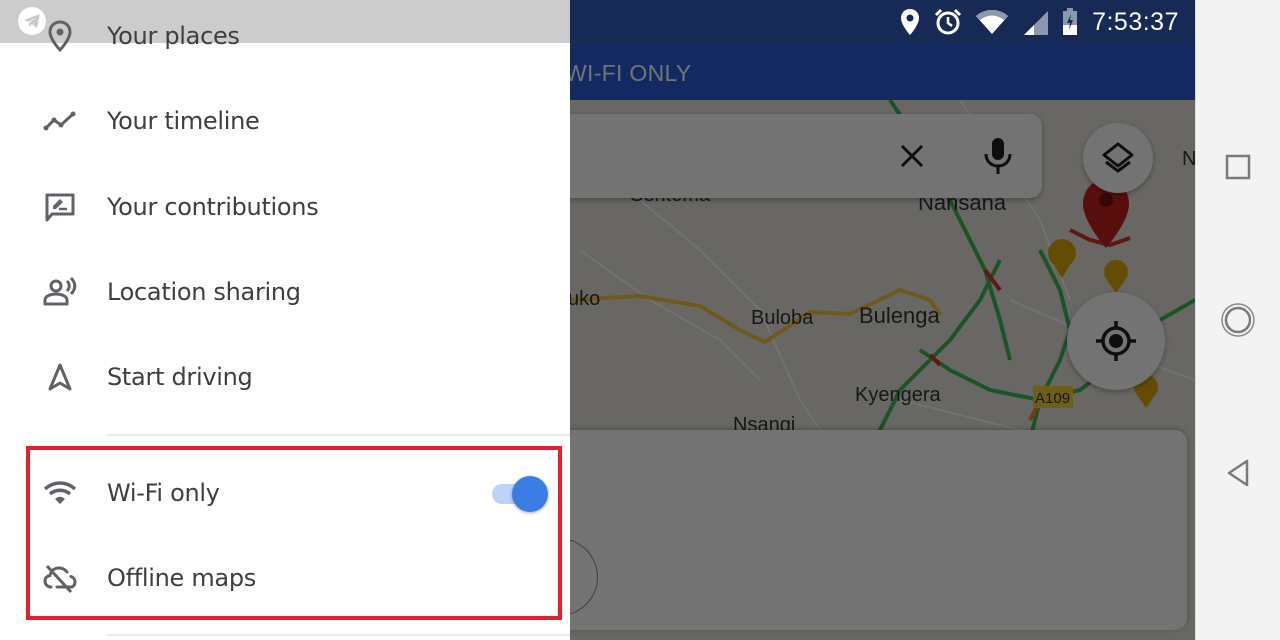  Describe the element at coordinates (204, 292) in the screenshot. I see `drawer-item-label: Location sharing` at that location.